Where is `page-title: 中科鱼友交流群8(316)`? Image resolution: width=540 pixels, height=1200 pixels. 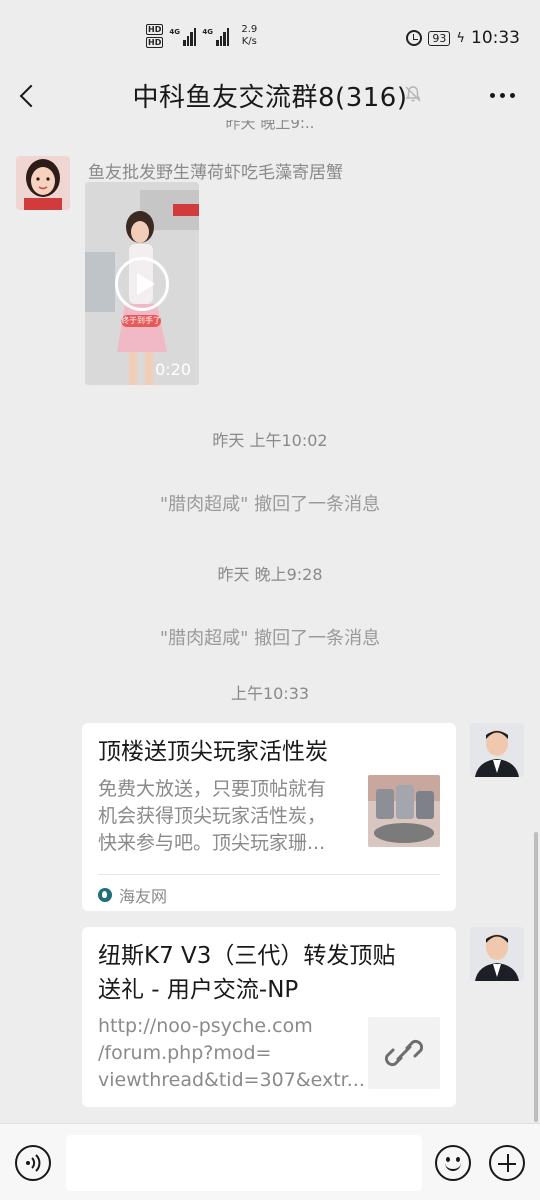 page-title: 中科鱼友交流群8(316) is located at coordinates (270, 98).